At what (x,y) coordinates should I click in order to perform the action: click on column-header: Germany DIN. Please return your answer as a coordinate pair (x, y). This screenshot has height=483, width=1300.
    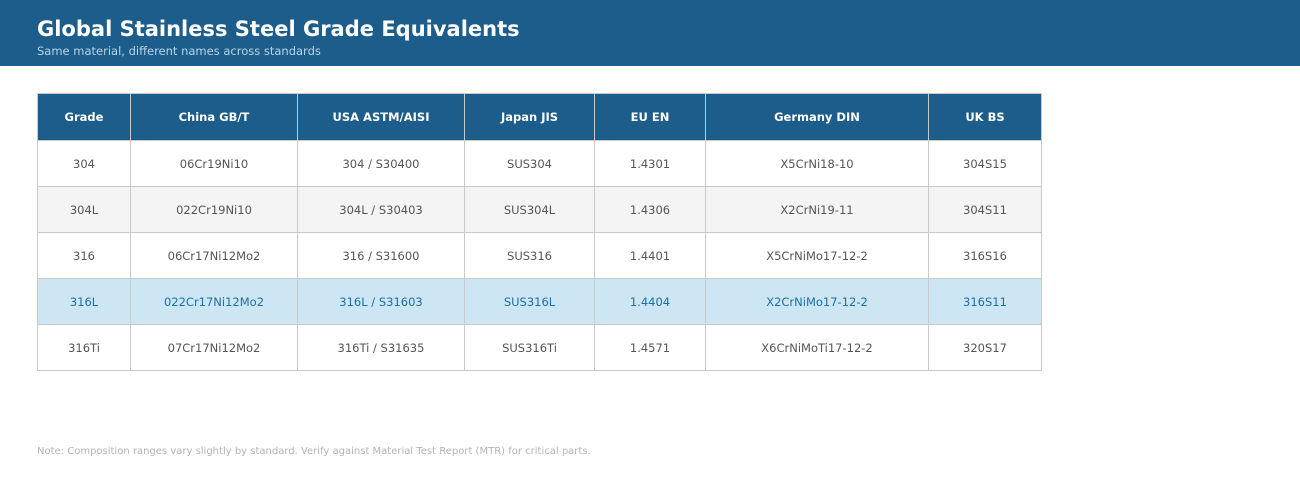
    Looking at the image, I should click on (817, 117).